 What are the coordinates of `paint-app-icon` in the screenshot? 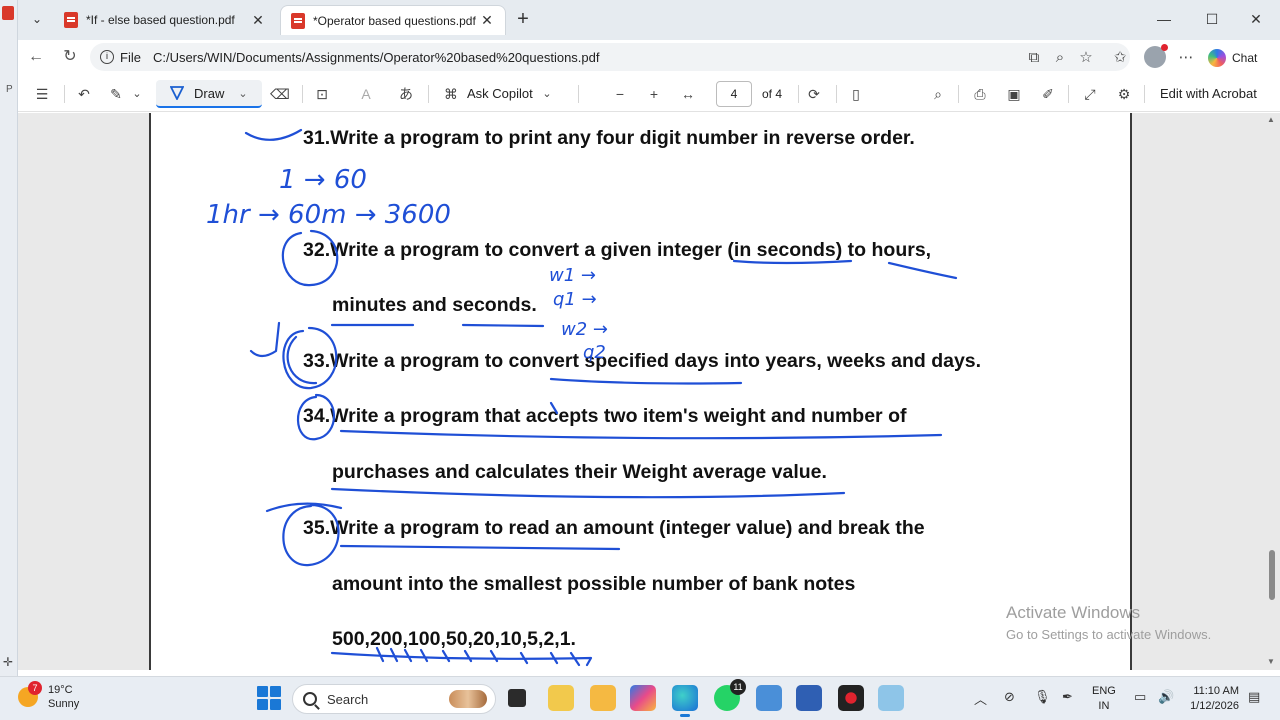 It's located at (891, 698).